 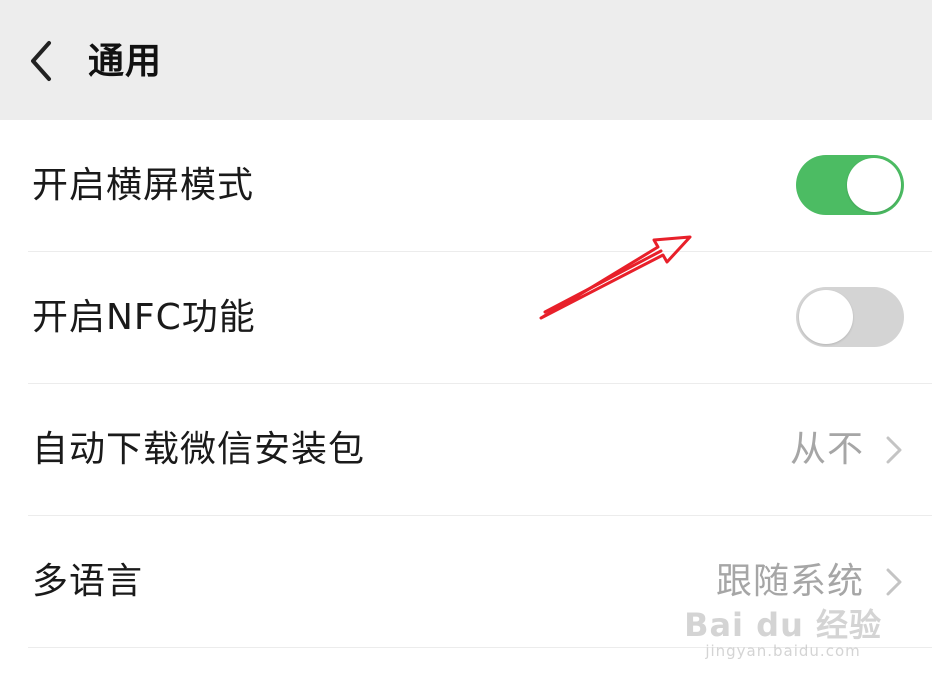 What do you see at coordinates (144, 317) in the screenshot?
I see `setting-label-nfc: 开启NFC功能` at bounding box center [144, 317].